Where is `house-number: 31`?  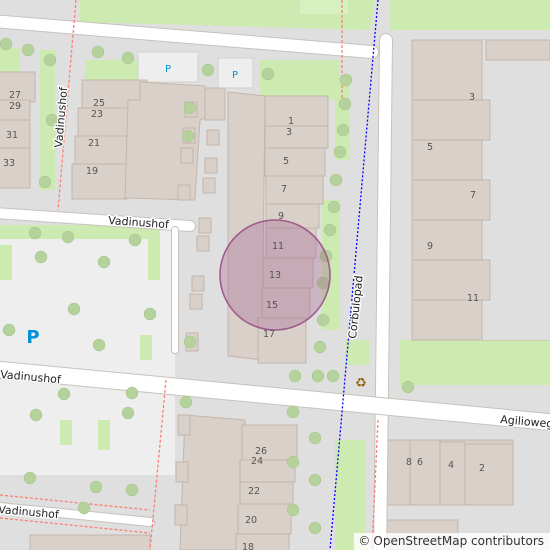 house-number: 31 is located at coordinates (12, 135).